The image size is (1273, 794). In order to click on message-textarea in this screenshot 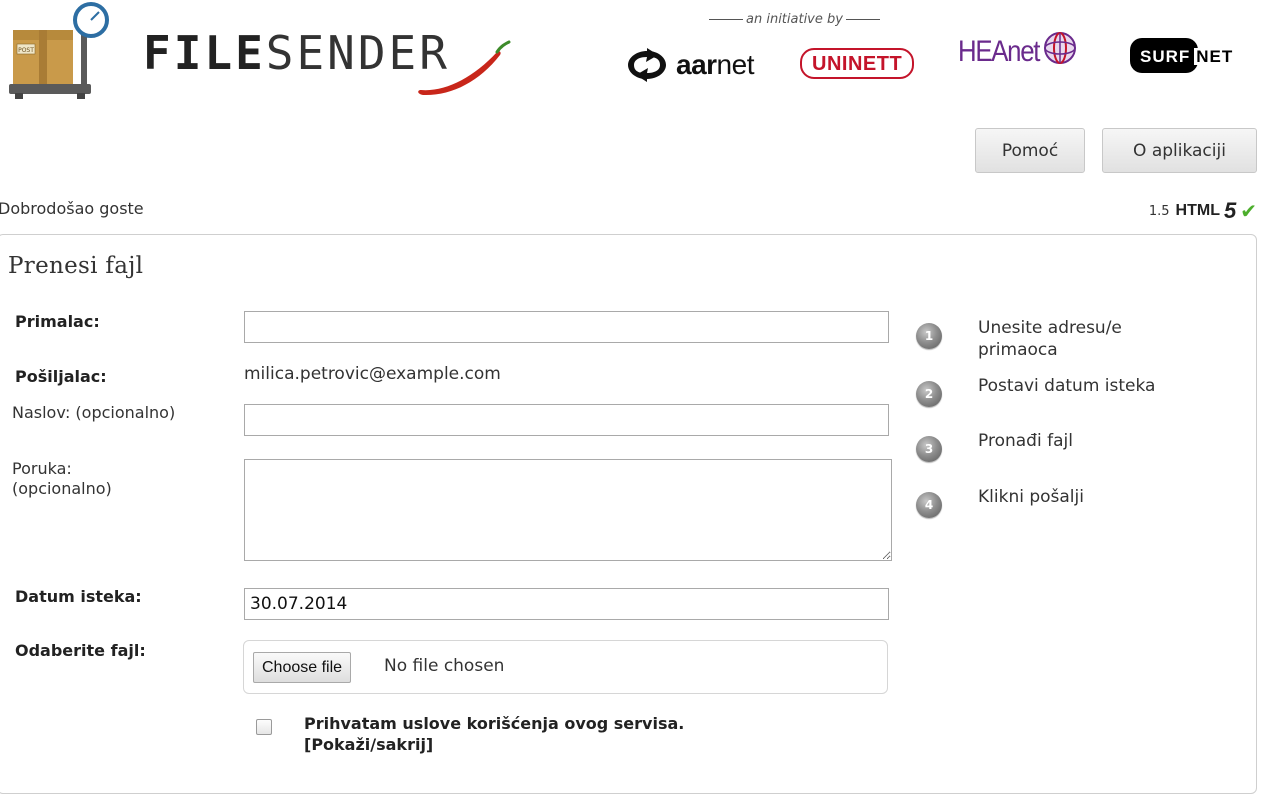, I will do `click(568, 510)`.